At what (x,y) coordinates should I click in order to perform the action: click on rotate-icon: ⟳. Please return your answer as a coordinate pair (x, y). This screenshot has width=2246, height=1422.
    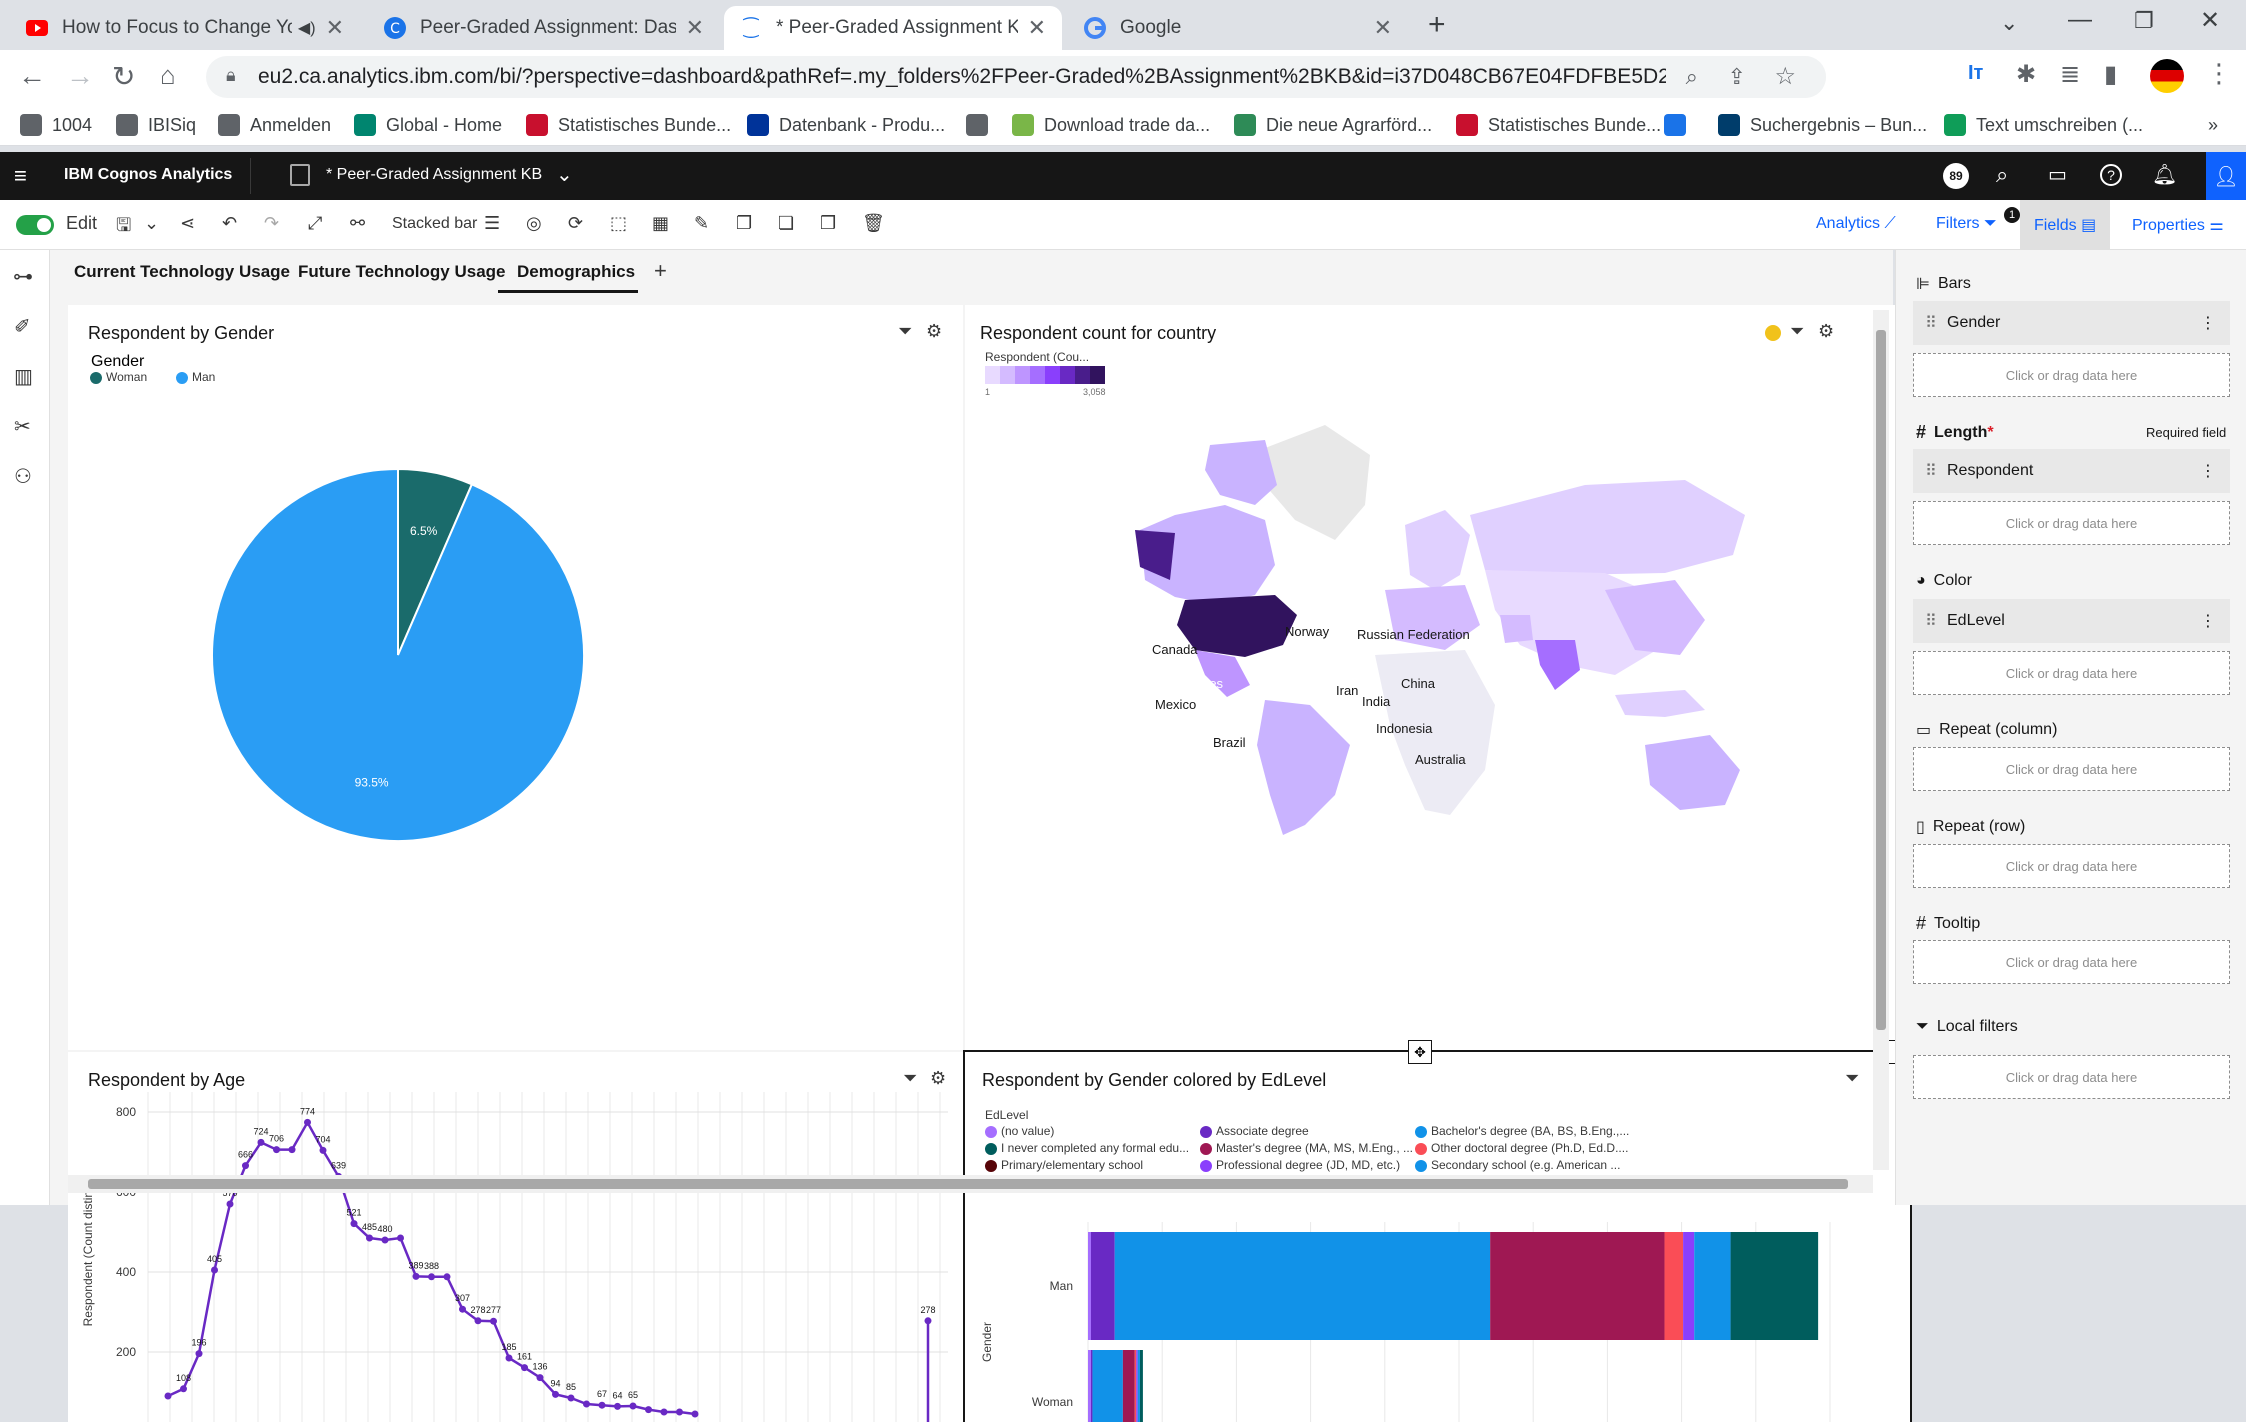
    Looking at the image, I should click on (575, 223).